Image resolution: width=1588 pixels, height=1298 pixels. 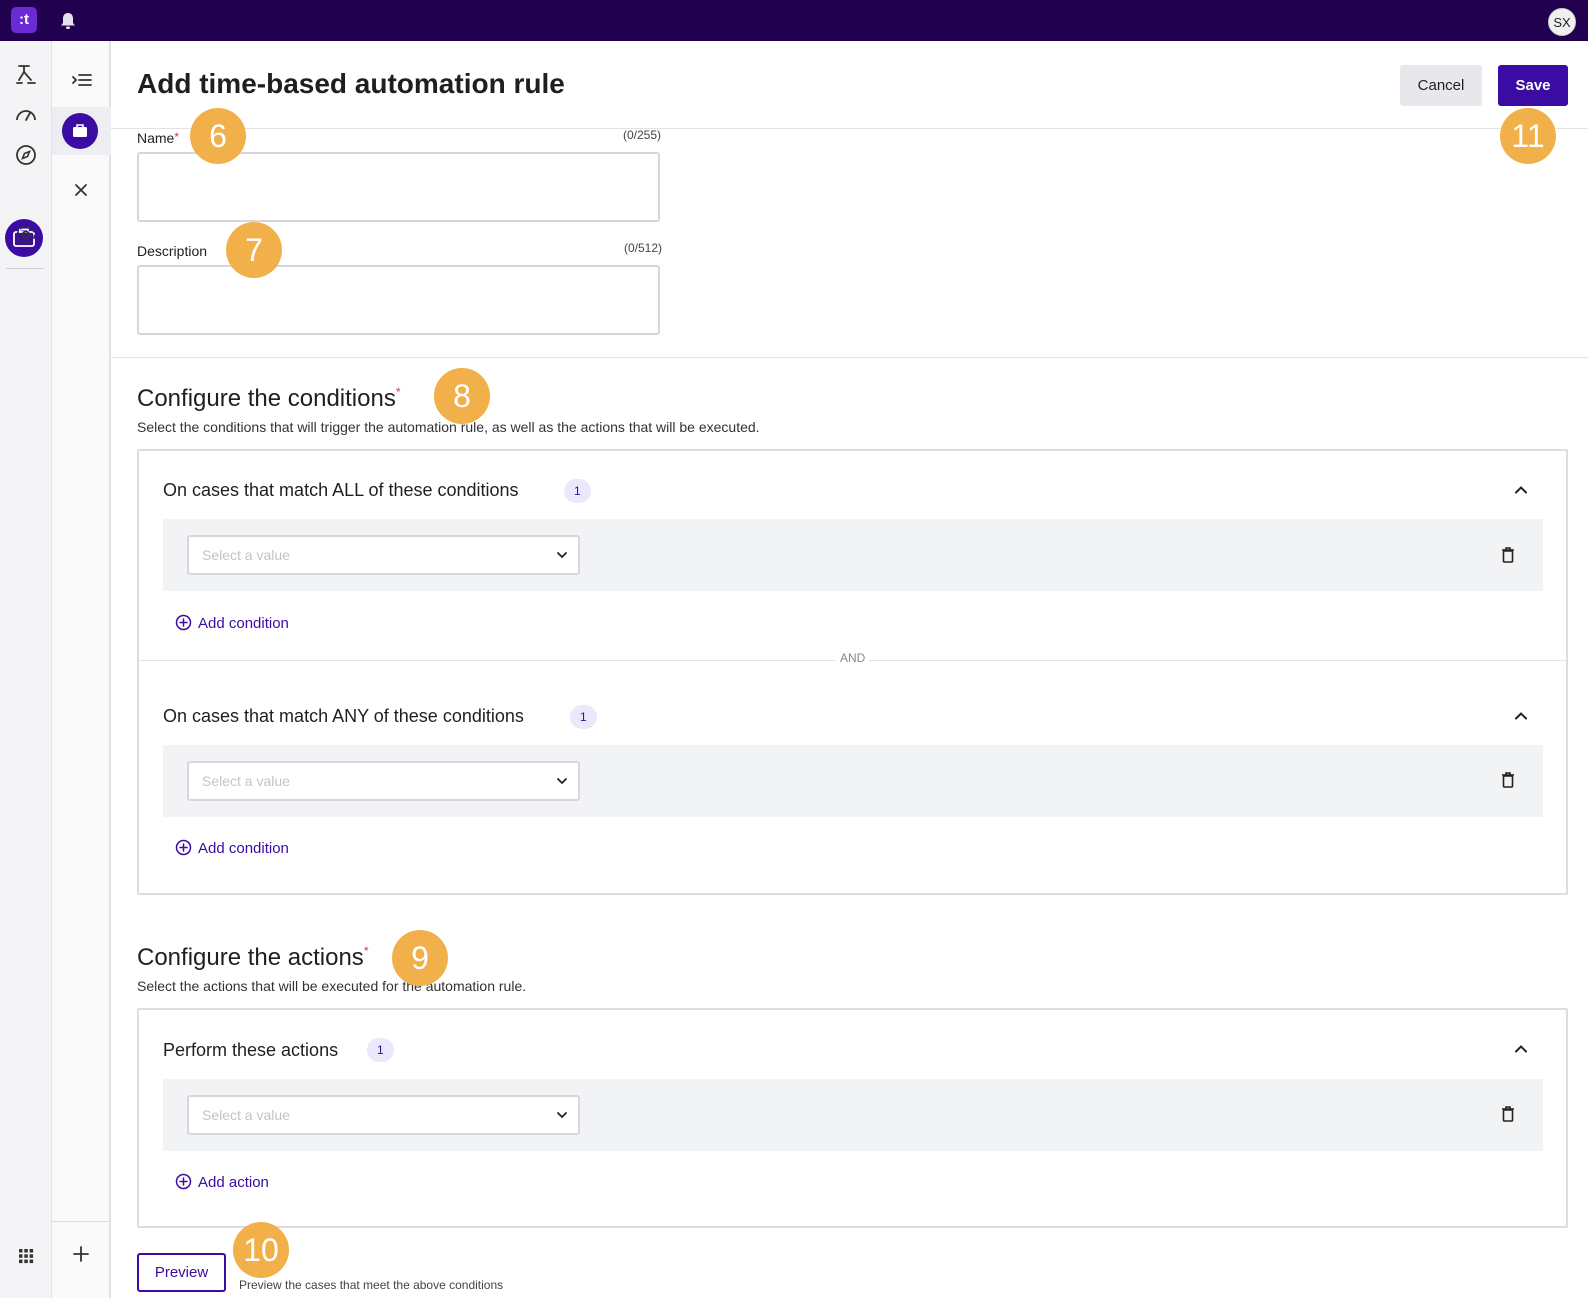 I want to click on compass-icon, so click(x=26, y=155).